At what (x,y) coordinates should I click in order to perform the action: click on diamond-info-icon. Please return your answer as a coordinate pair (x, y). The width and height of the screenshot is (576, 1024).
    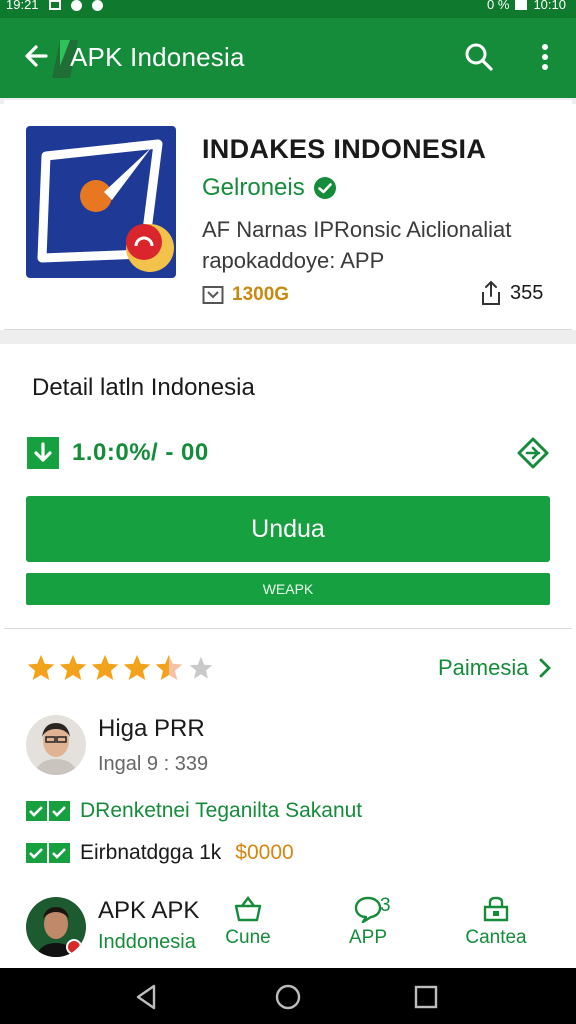
    Looking at the image, I should click on (533, 453).